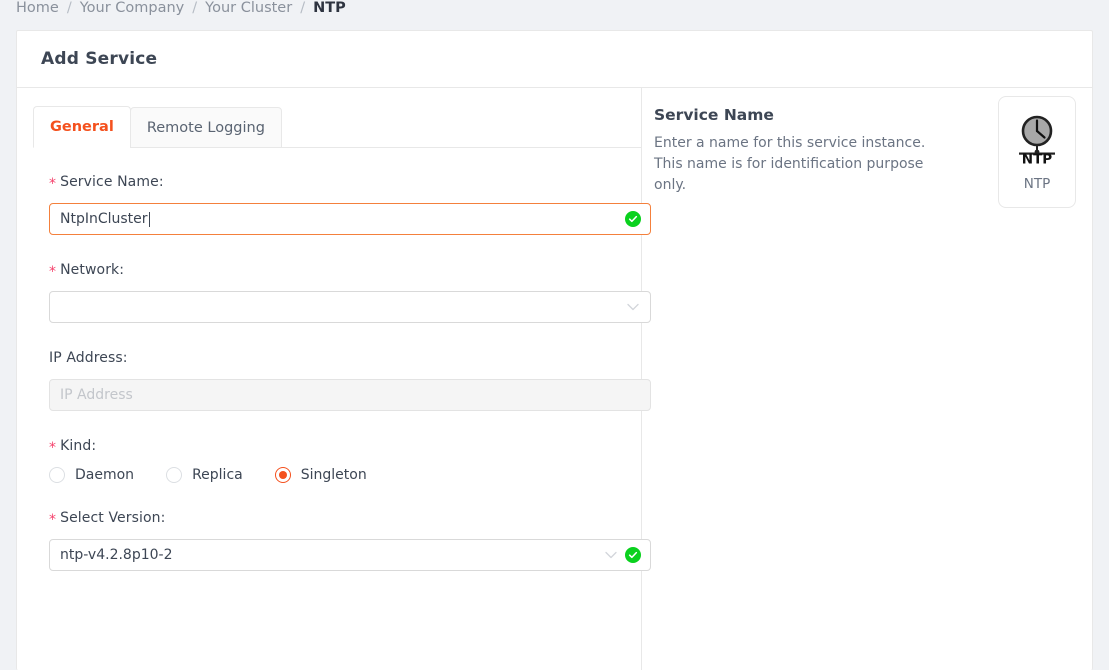  Describe the element at coordinates (104, 219) in the screenshot. I see `service-name-value: NtpInCluster` at that location.